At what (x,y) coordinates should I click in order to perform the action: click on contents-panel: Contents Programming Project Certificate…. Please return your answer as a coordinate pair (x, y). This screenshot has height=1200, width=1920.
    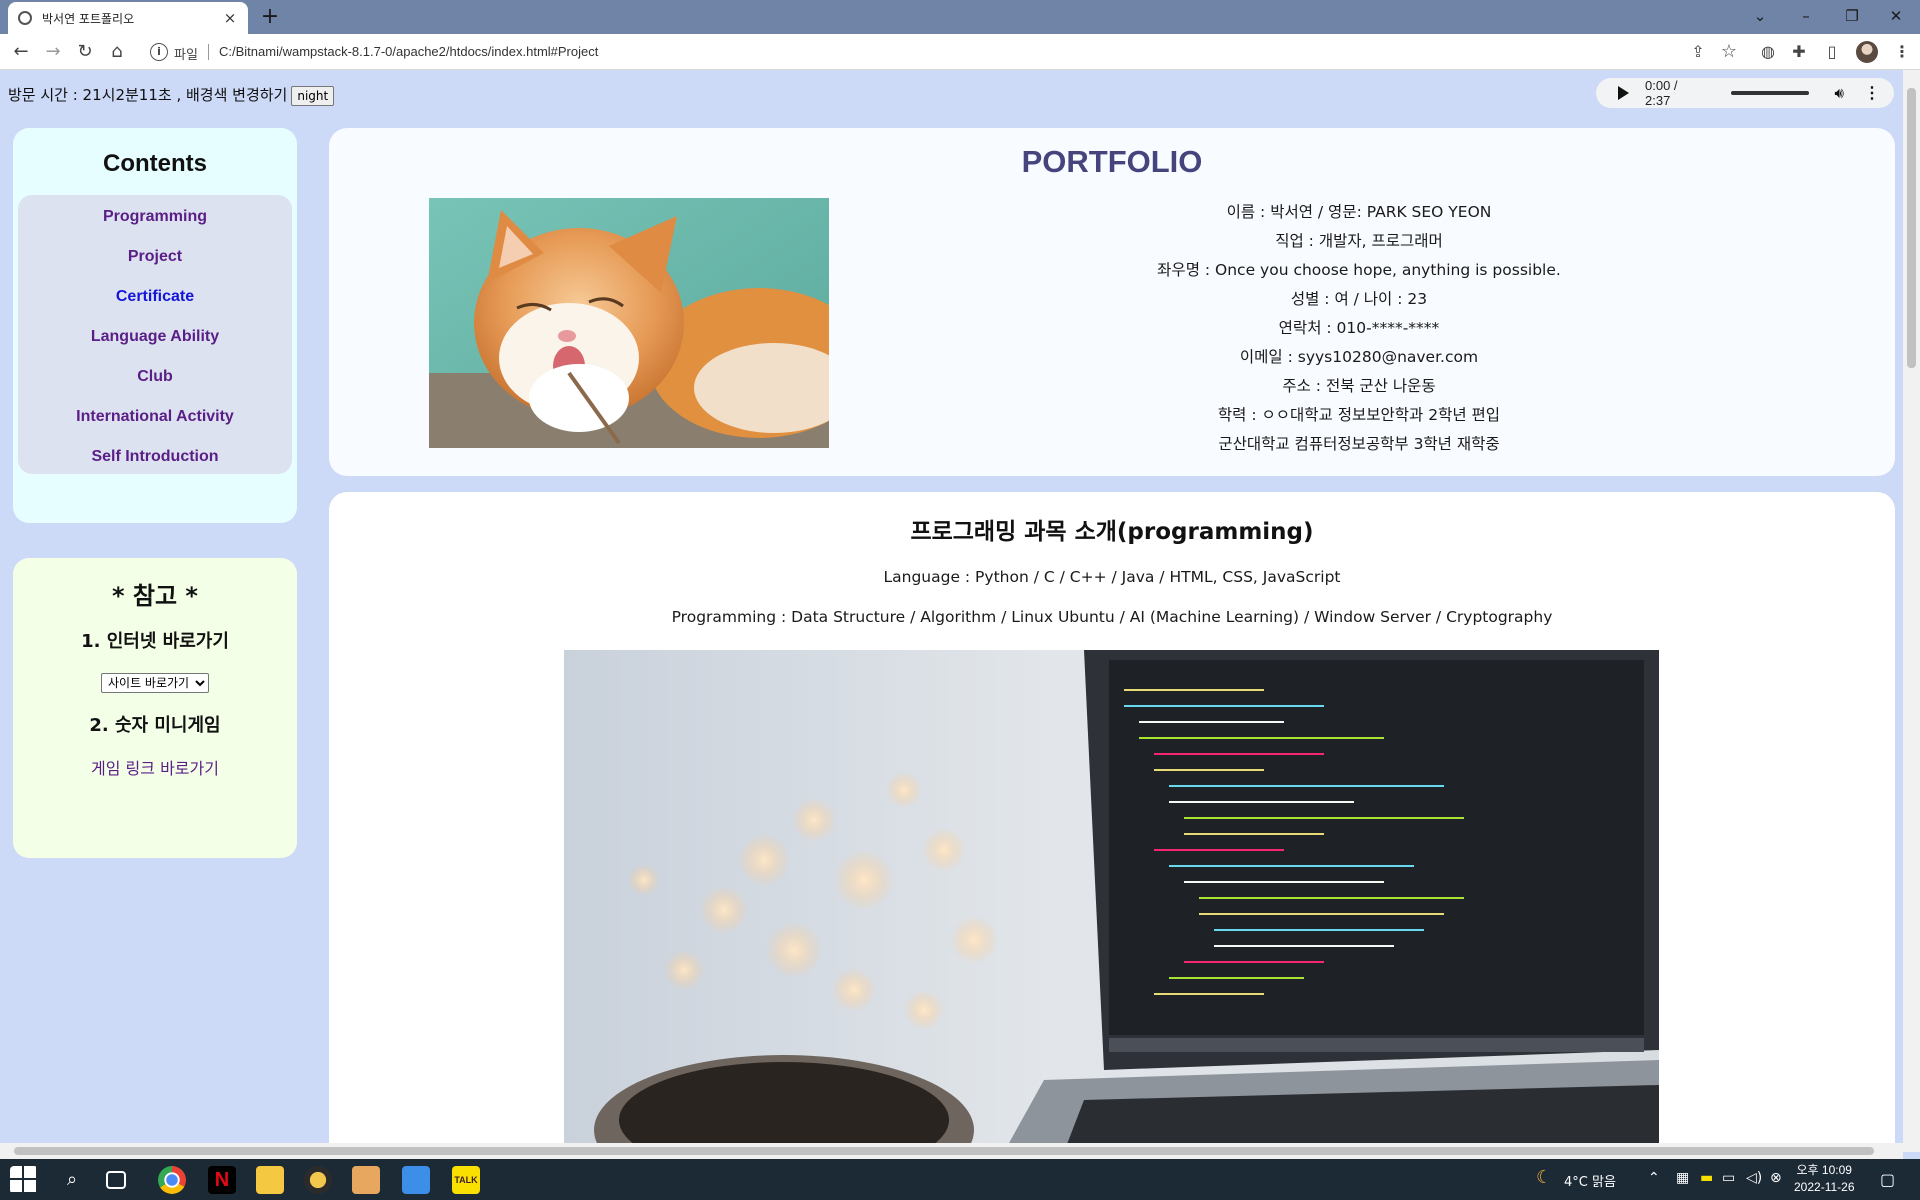
    Looking at the image, I should click on (155, 325).